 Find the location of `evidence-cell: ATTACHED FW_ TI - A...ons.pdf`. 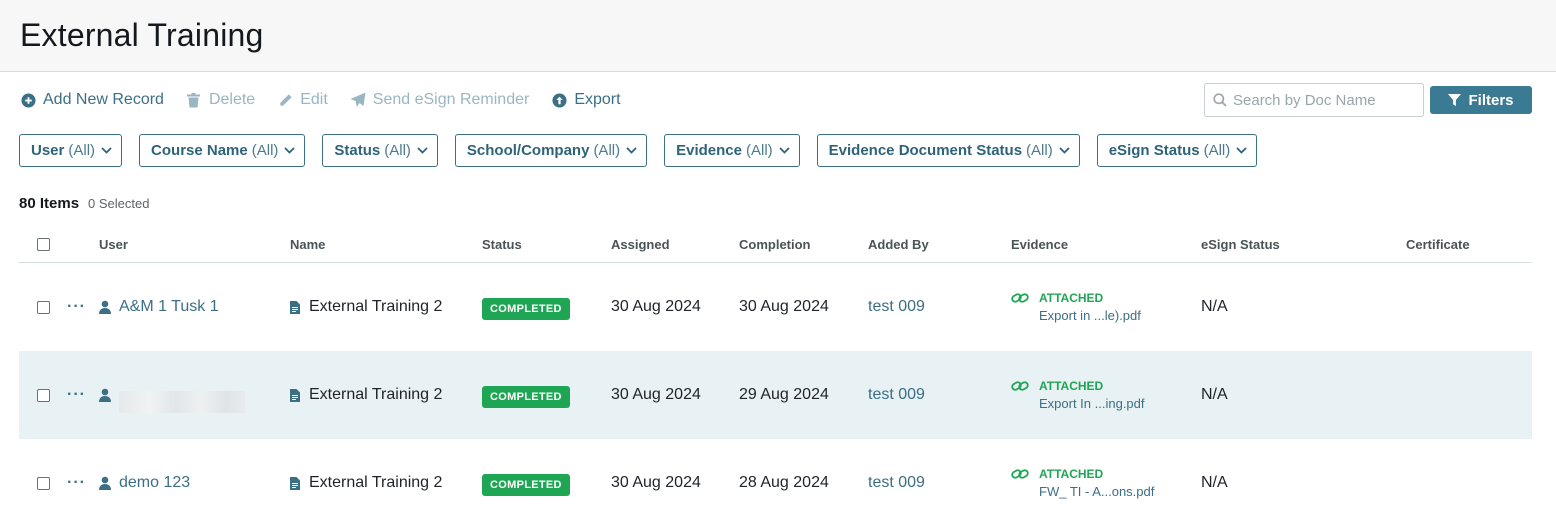

evidence-cell: ATTACHED FW_ TI - A...ons.pdf is located at coordinates (1082, 483).